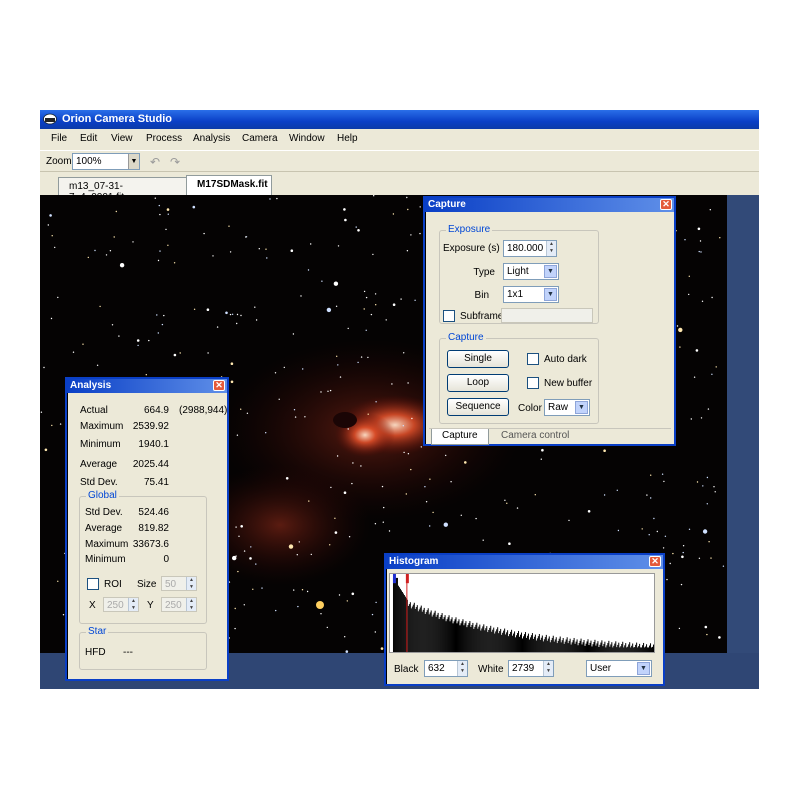 This screenshot has height=800, width=800. Describe the element at coordinates (524, 562) in the screenshot. I see `histogram-title-bar: Histogram ✕` at that location.